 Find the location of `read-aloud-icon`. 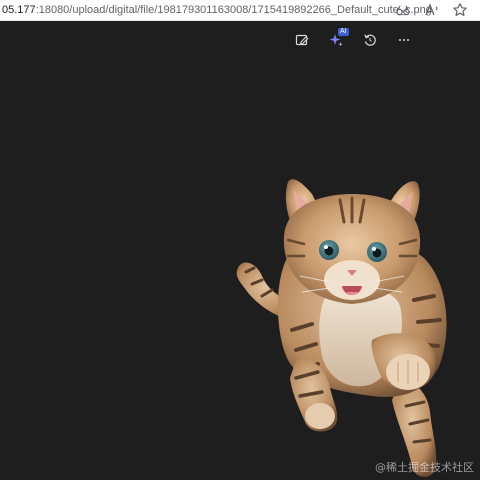

read-aloud-icon is located at coordinates (432, 10).